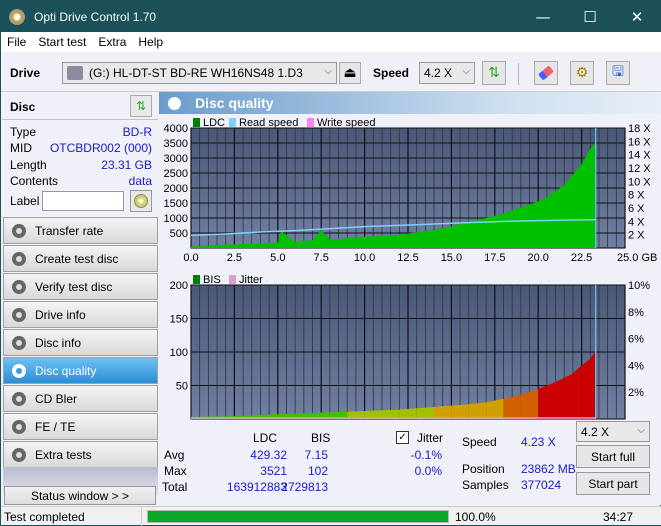 The image size is (661, 526). Describe the element at coordinates (150, 42) in the screenshot. I see `menu-help: Help` at that location.